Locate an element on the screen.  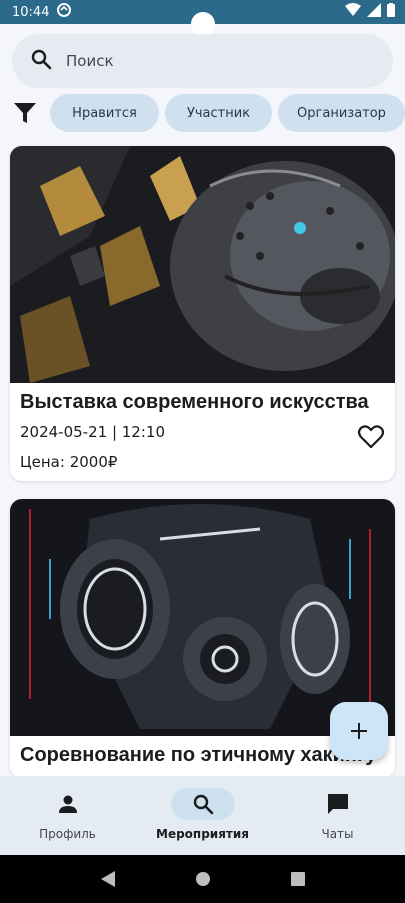
bottom-navigation: Профиль Мероприятия Чаты is located at coordinates (202, 815).